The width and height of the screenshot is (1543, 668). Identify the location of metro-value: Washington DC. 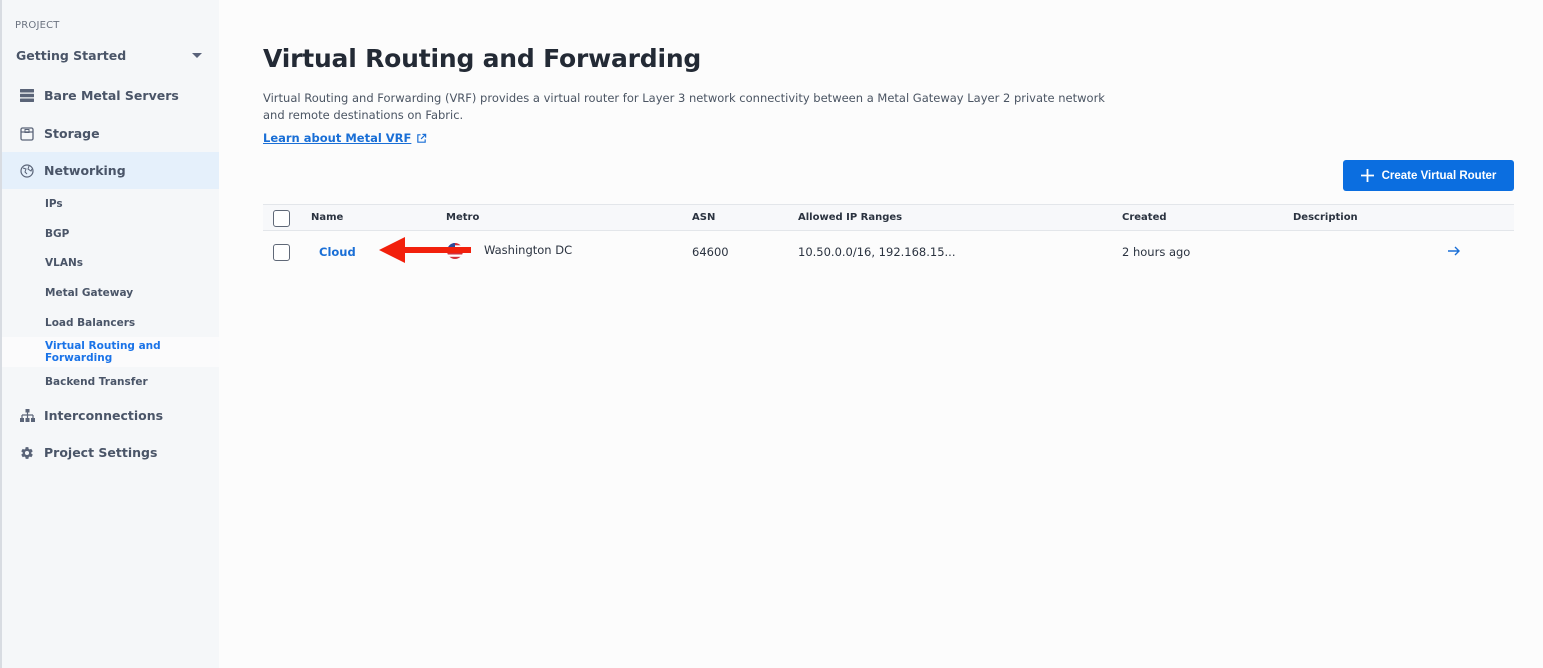
(528, 250).